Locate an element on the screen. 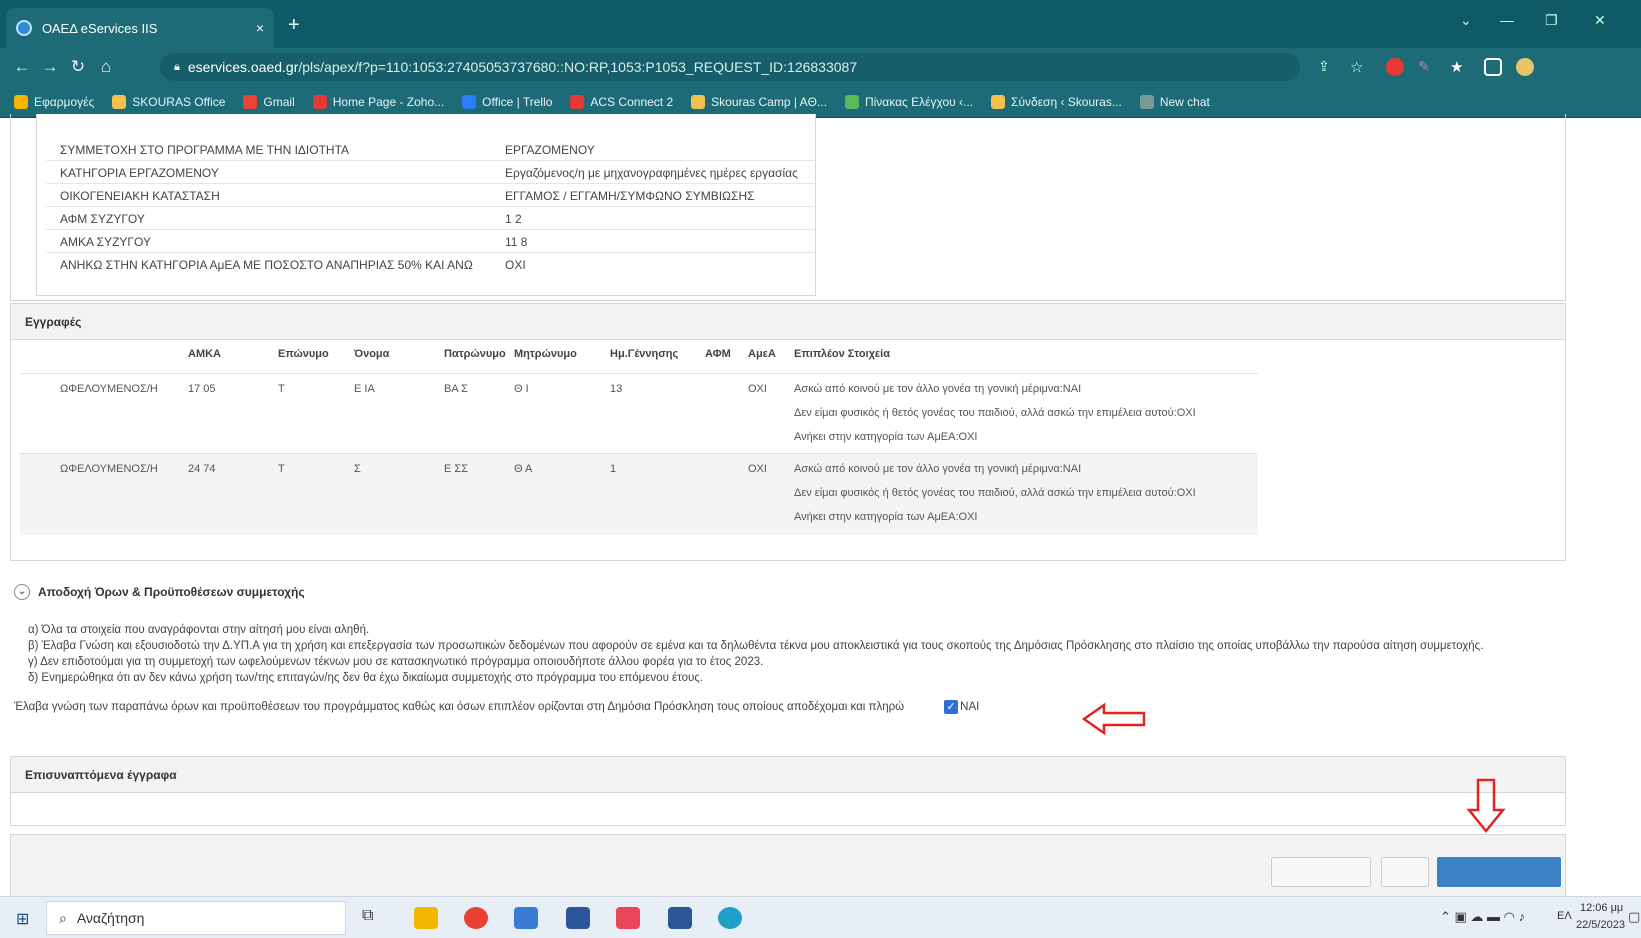  extension-pen-icon: ✎ is located at coordinates (1427, 67).